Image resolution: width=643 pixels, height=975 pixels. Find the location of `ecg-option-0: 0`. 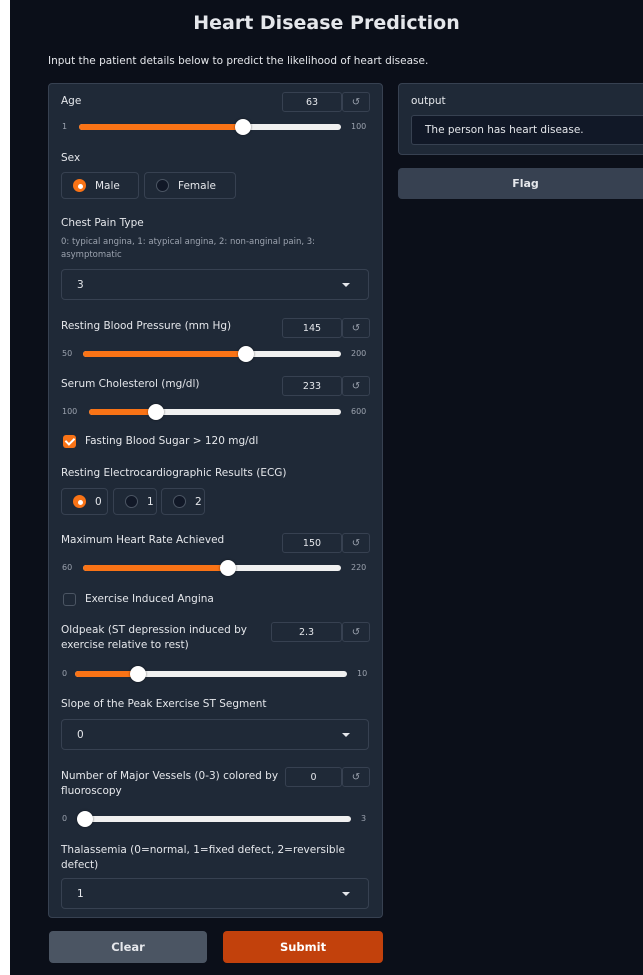

ecg-option-0: 0 is located at coordinates (84, 501).